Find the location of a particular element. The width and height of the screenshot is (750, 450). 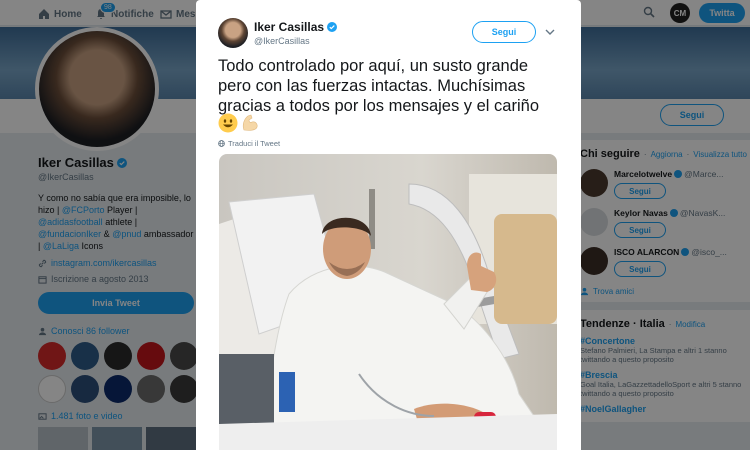

tweet-emojis is located at coordinates (239, 123).